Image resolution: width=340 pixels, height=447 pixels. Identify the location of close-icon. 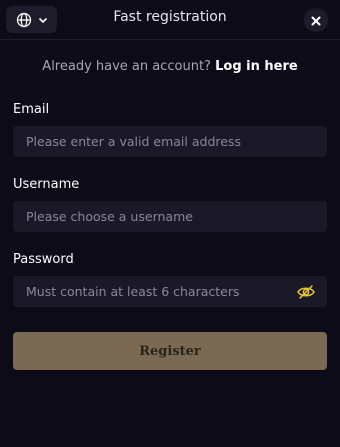
(316, 20).